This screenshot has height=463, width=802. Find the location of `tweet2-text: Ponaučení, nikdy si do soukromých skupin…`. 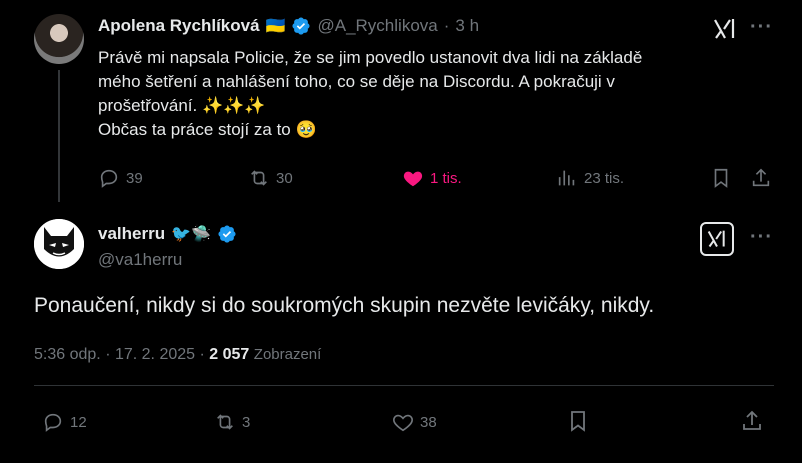

tweet2-text: Ponaučení, nikdy si do soukromých skupin… is located at coordinates (344, 305).